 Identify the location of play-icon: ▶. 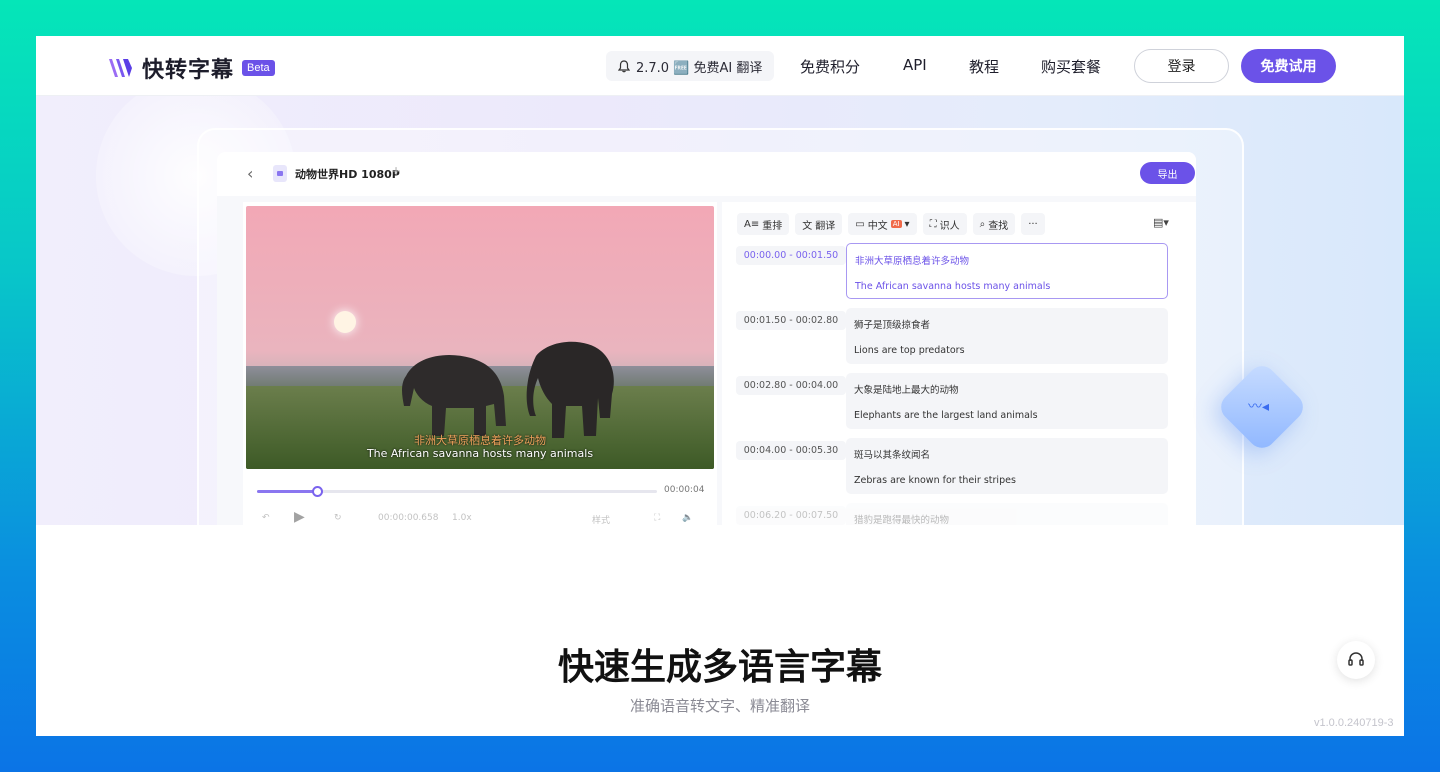
(299, 517).